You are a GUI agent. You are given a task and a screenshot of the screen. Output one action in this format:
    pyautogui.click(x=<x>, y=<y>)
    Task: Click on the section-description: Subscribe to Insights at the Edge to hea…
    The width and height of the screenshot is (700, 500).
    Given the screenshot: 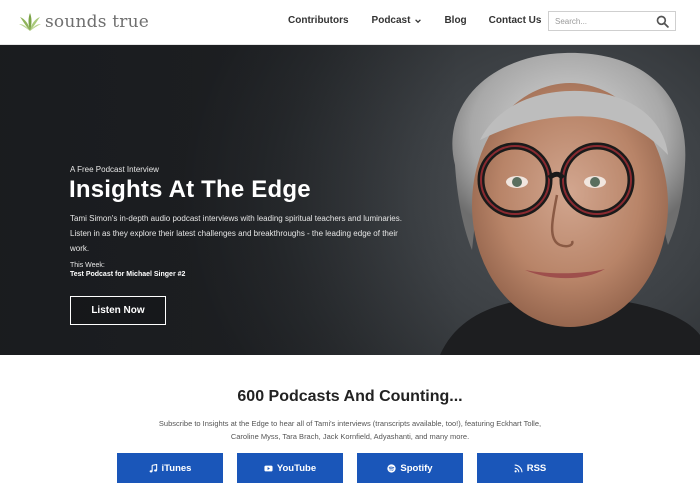 What is the action you would take?
    pyautogui.click(x=350, y=430)
    